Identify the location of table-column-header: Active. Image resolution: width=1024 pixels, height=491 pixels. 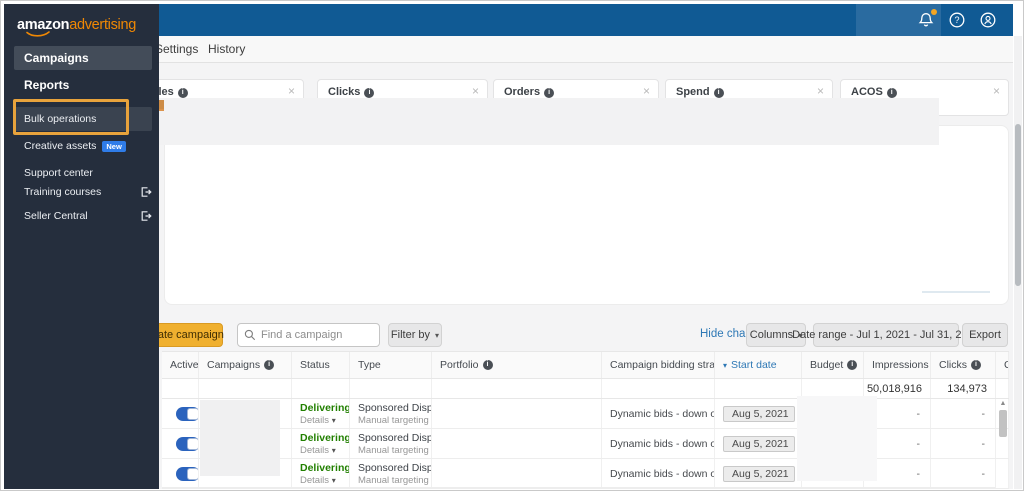
(180, 365).